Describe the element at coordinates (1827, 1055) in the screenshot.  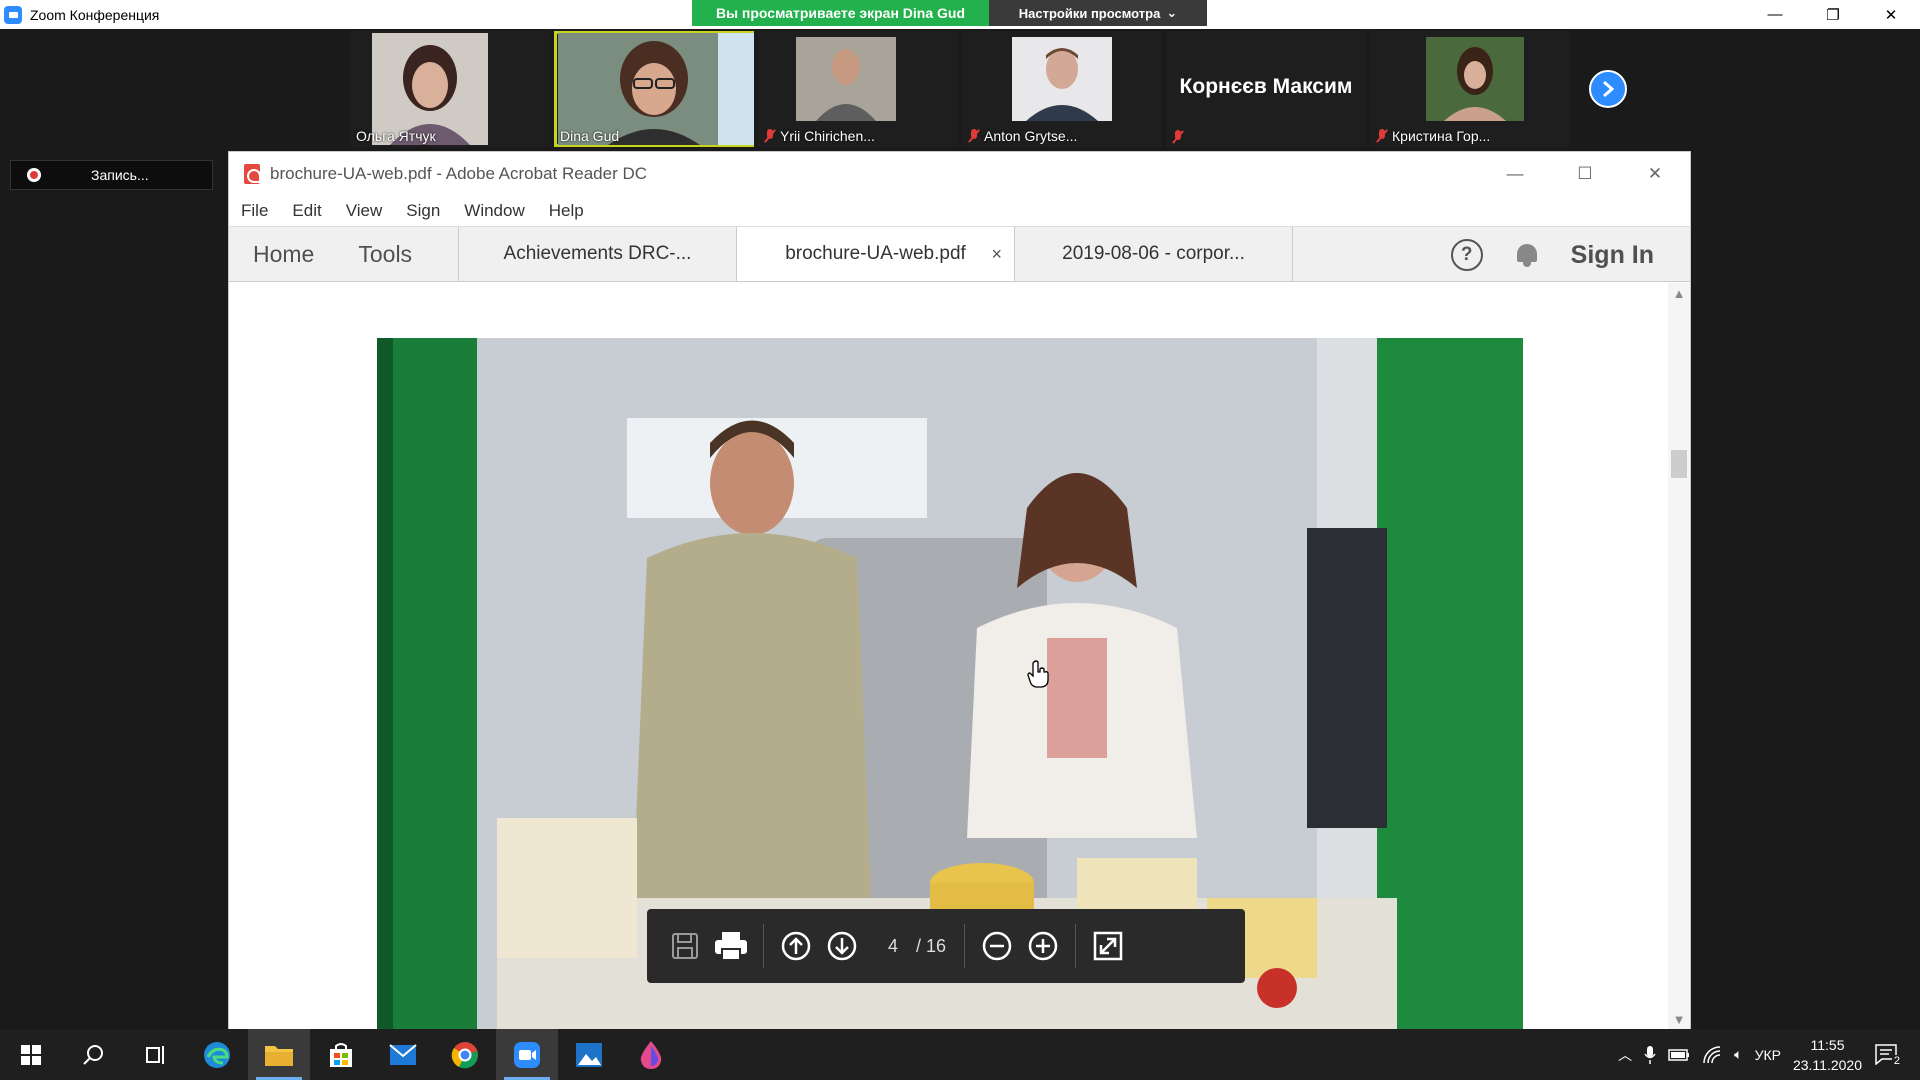
I see `clock: 11:55 23.11.2020` at that location.